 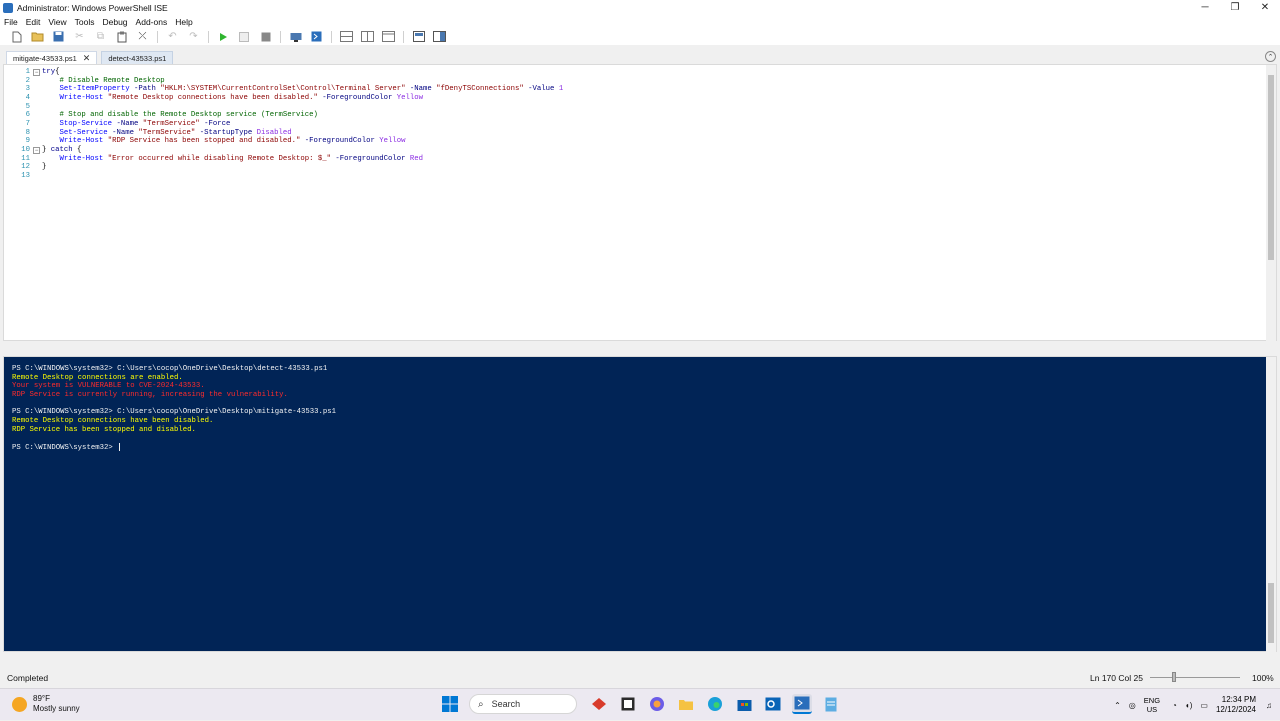 What do you see at coordinates (1235, 7) in the screenshot?
I see `restore-button: ❐` at bounding box center [1235, 7].